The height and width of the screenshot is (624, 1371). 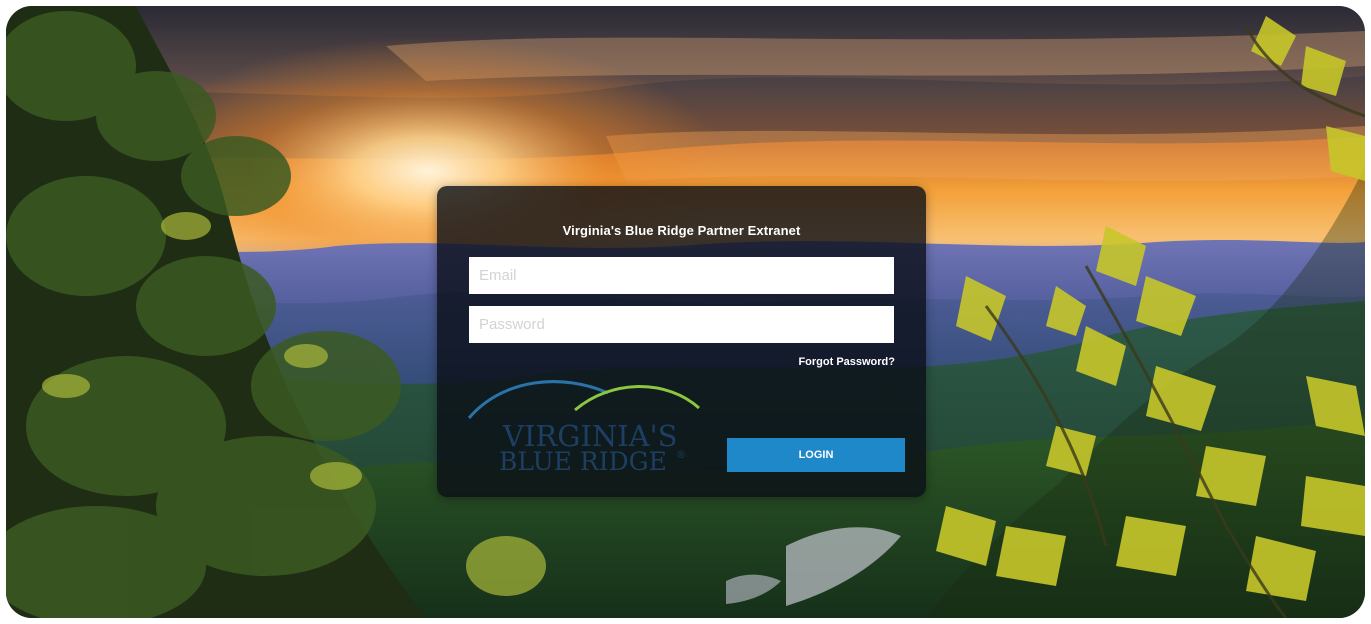 What do you see at coordinates (681, 275) in the screenshot?
I see `email-field` at bounding box center [681, 275].